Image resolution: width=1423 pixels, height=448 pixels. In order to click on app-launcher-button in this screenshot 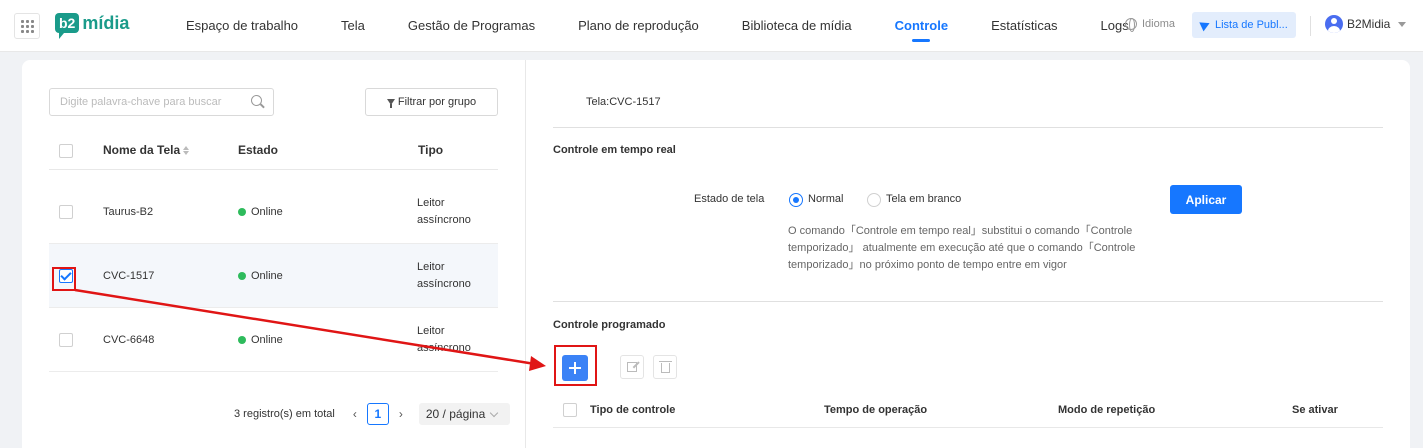, I will do `click(27, 26)`.